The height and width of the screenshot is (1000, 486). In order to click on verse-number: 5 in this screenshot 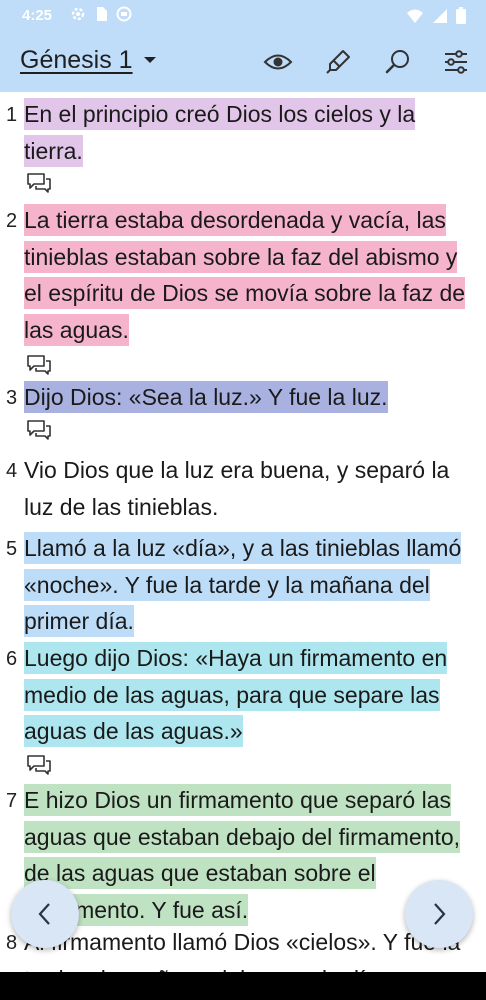, I will do `click(12, 549)`.